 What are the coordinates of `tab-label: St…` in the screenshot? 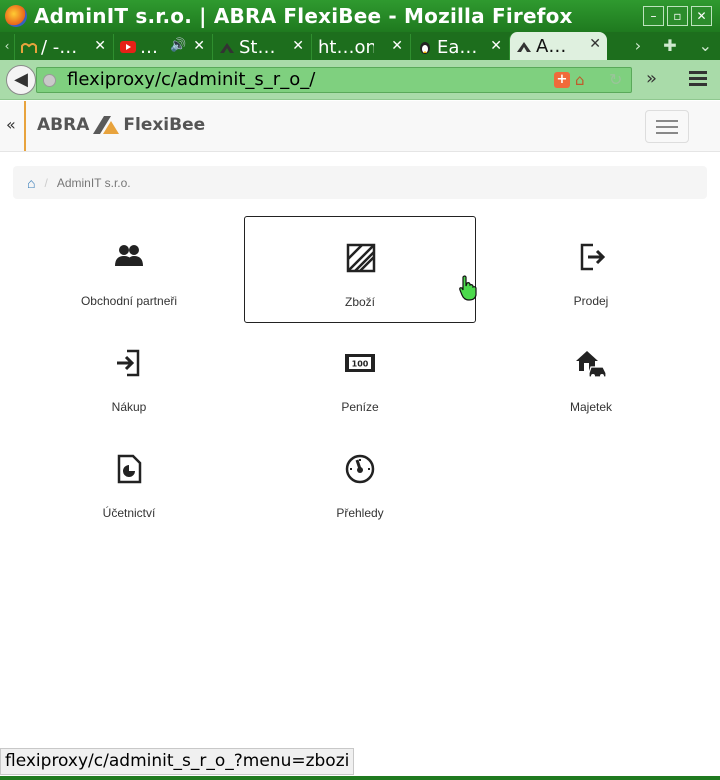 It's located at (257, 47).